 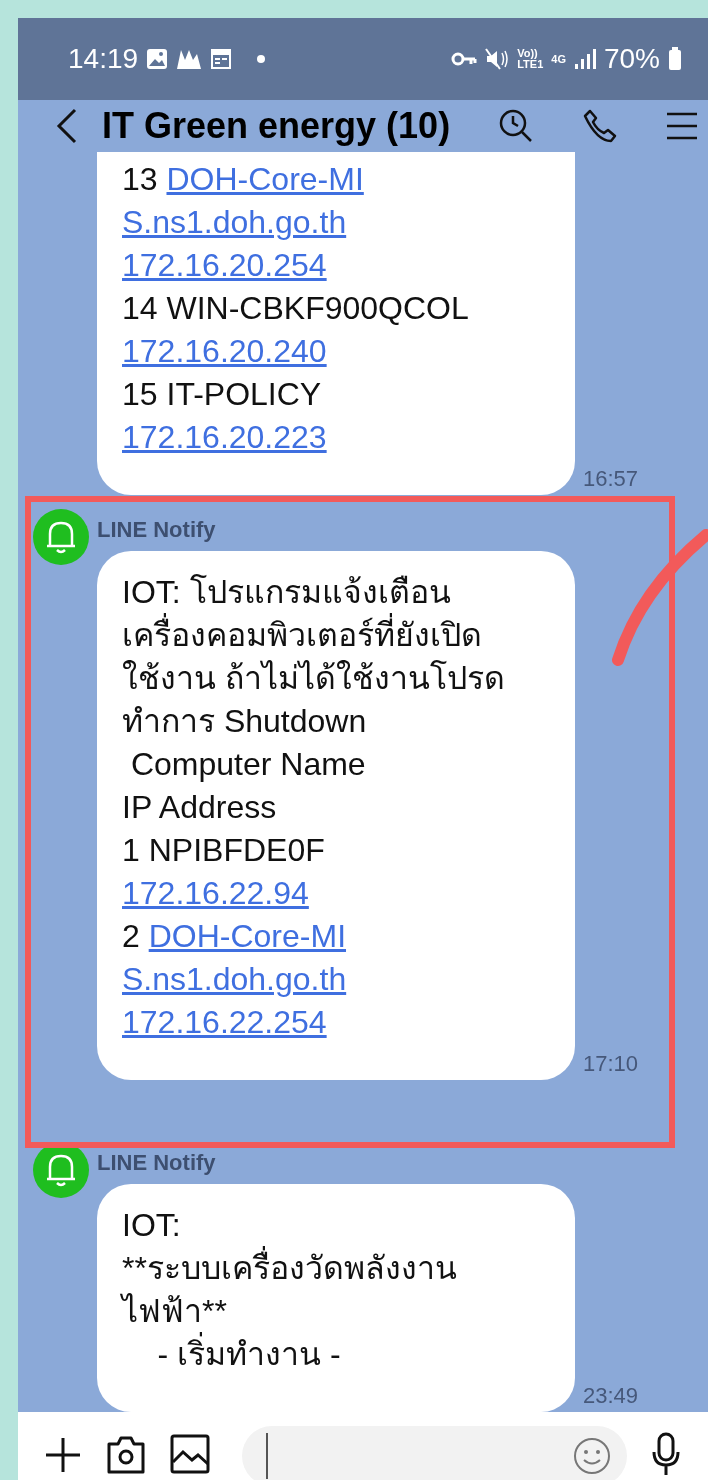 What do you see at coordinates (666, 1454) in the screenshot?
I see `microphone-icon` at bounding box center [666, 1454].